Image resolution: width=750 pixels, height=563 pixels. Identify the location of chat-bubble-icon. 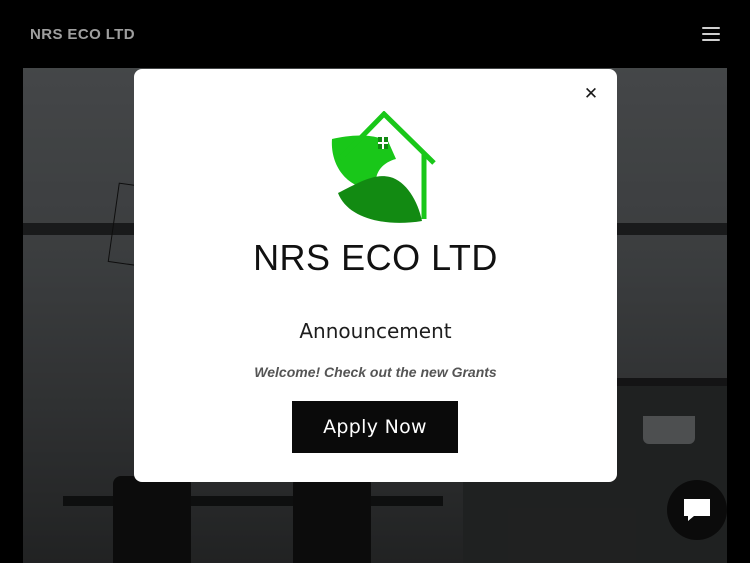
(697, 510).